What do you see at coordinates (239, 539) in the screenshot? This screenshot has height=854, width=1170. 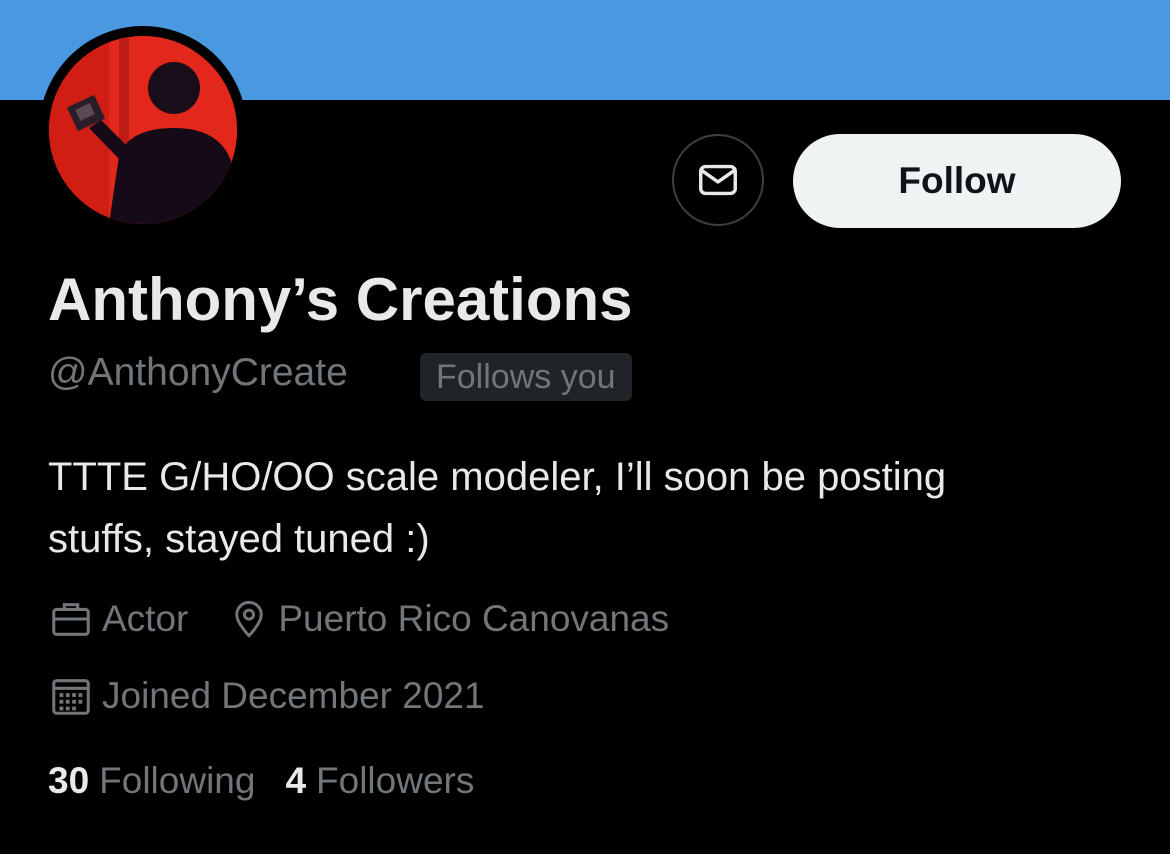 I see `bio-line: stuffs, stayed tuned :)` at bounding box center [239, 539].